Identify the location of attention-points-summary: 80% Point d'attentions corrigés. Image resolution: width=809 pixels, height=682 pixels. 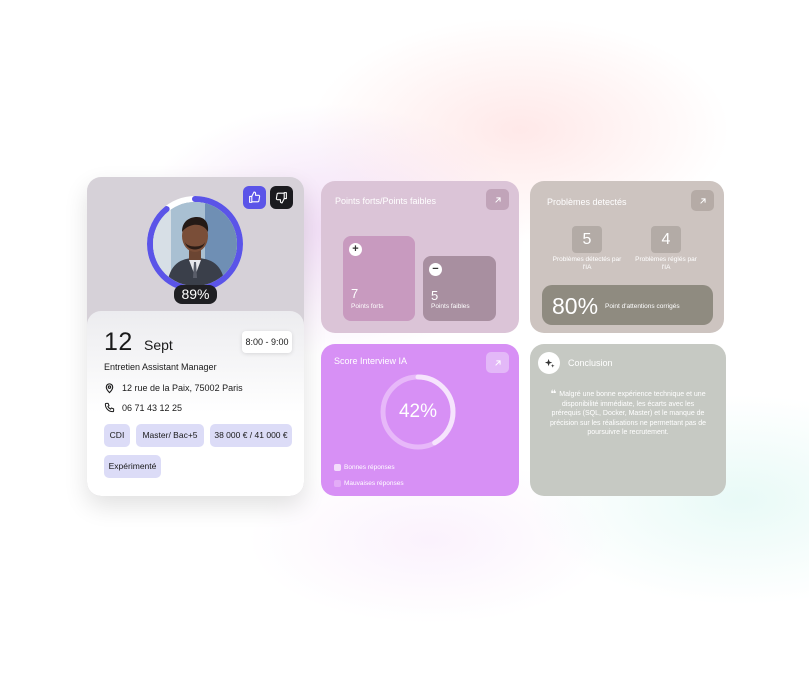
(627, 305).